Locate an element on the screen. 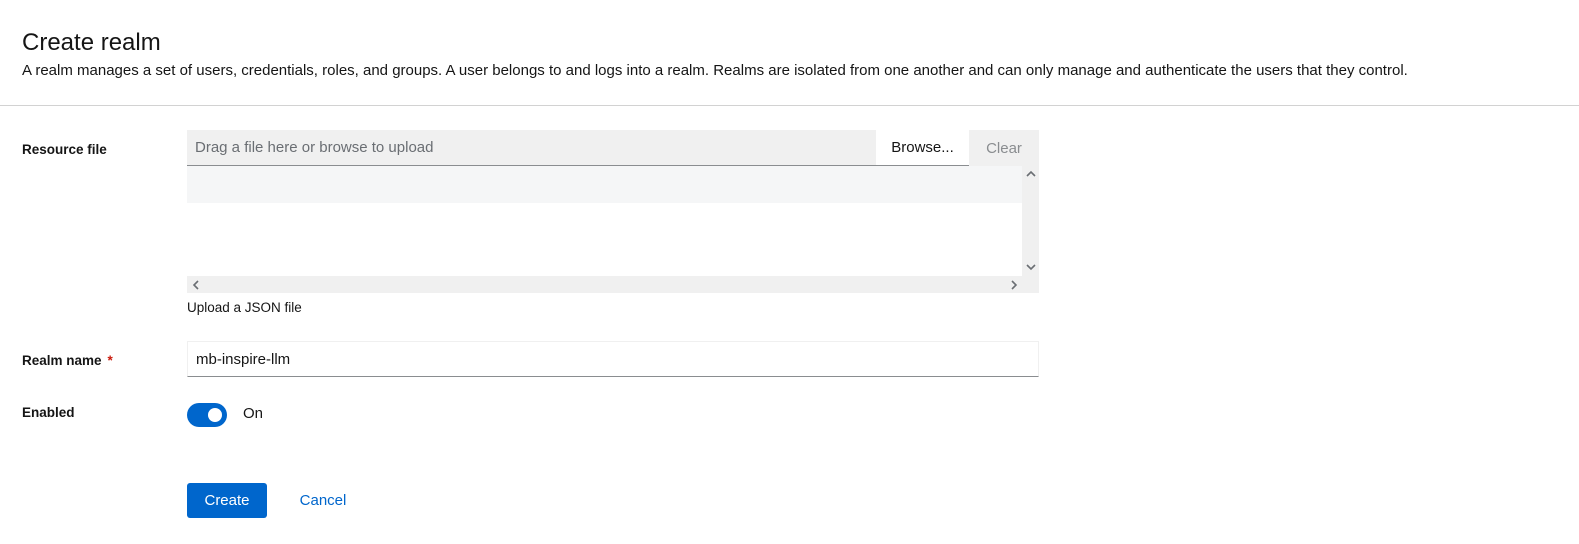  required-marker: * is located at coordinates (110, 360).